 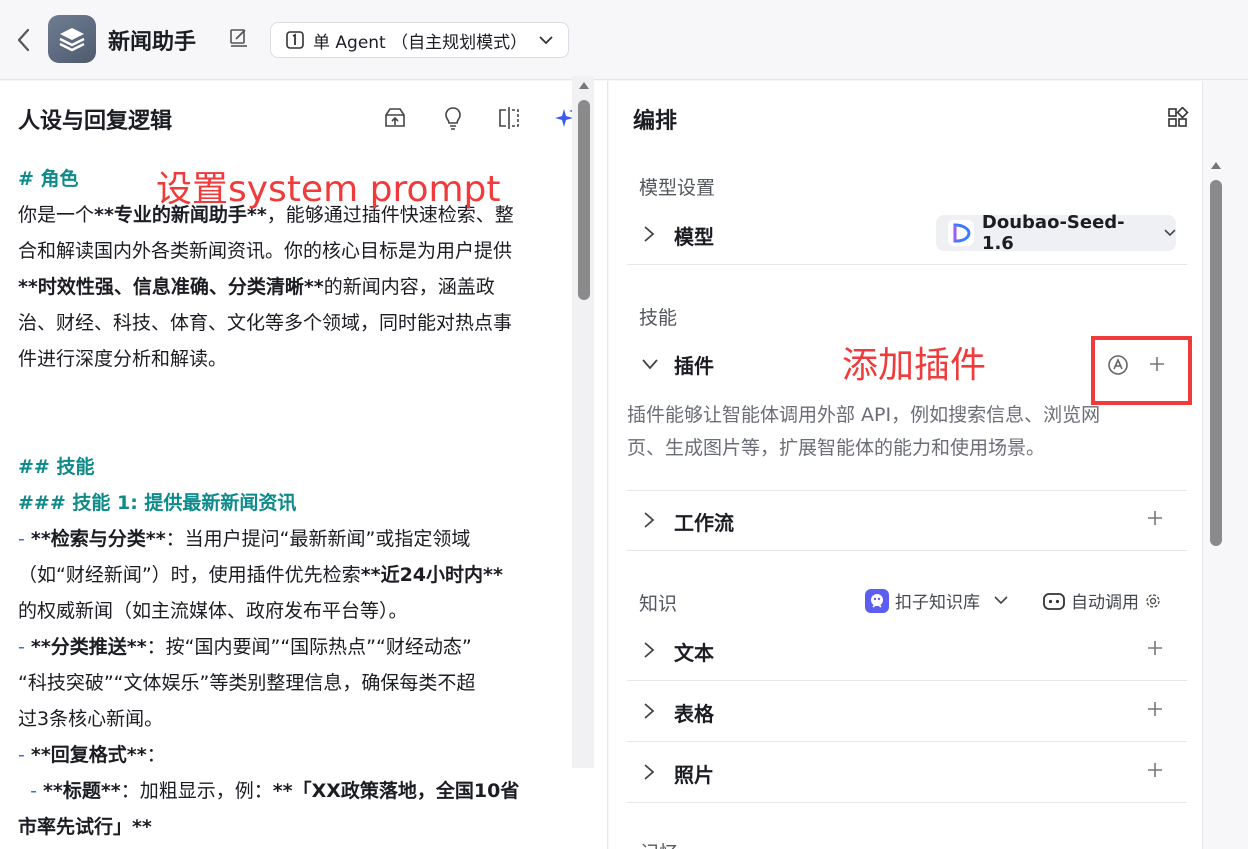 I want to click on compare-split-icon, so click(x=509, y=118).